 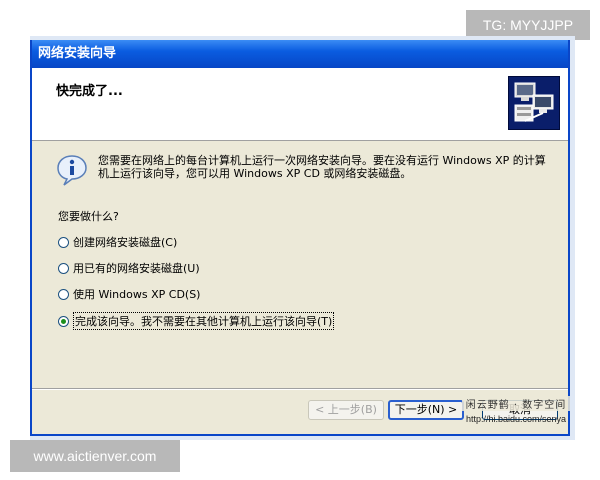 I want to click on back-button: < 上一步(B), so click(x=346, y=410).